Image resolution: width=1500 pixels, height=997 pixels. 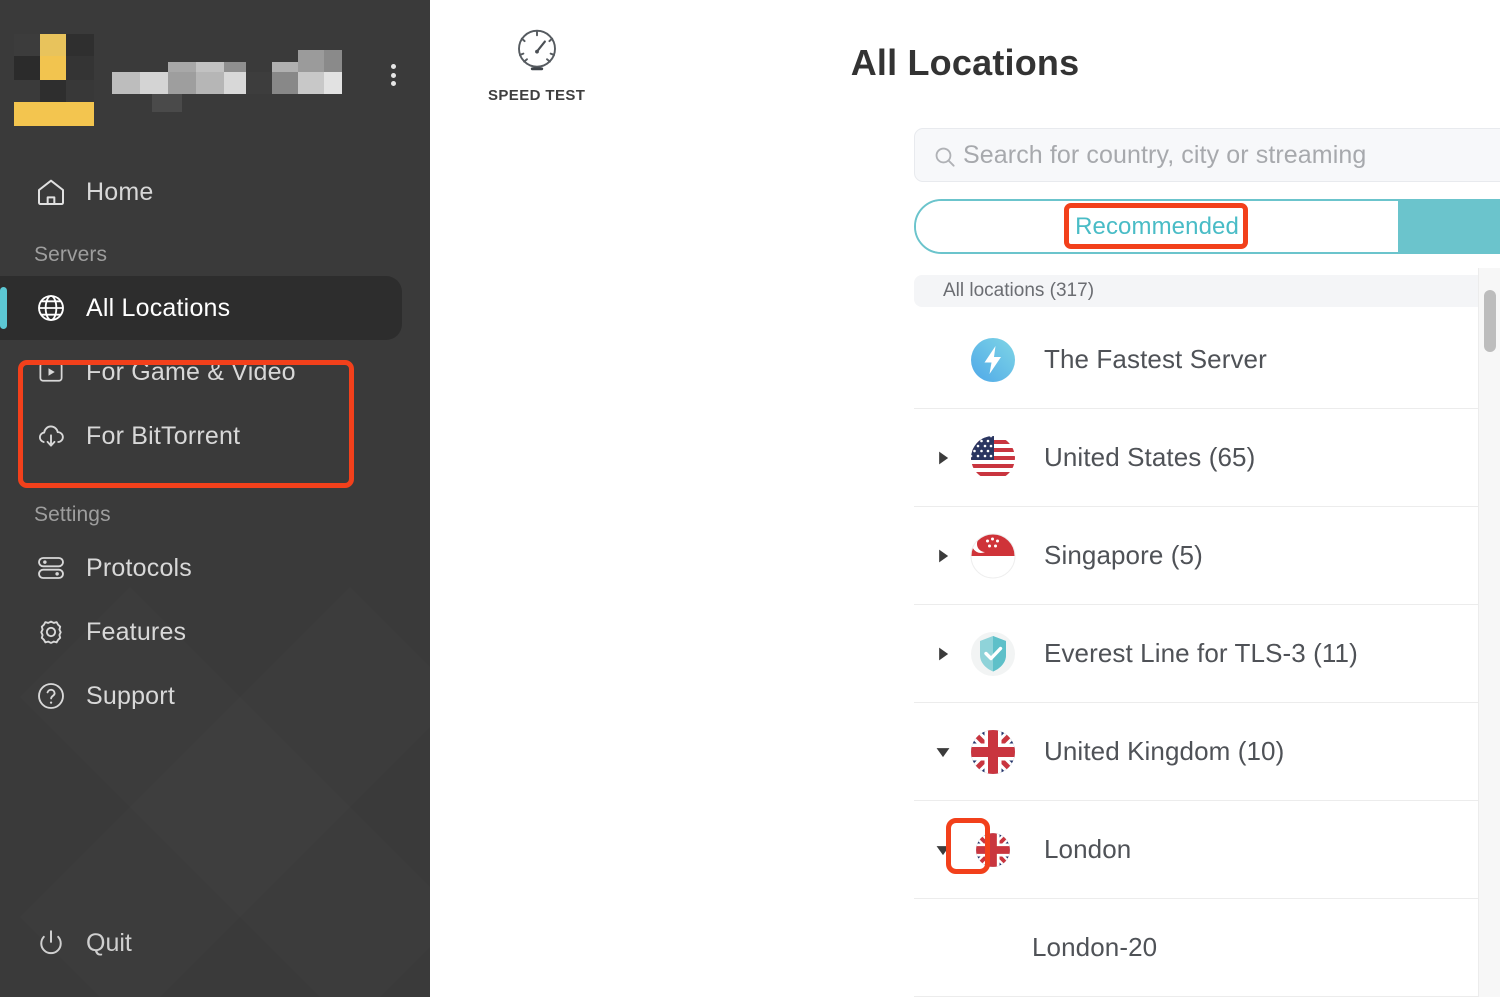 What do you see at coordinates (51, 568) in the screenshot?
I see `sliders-icon` at bounding box center [51, 568].